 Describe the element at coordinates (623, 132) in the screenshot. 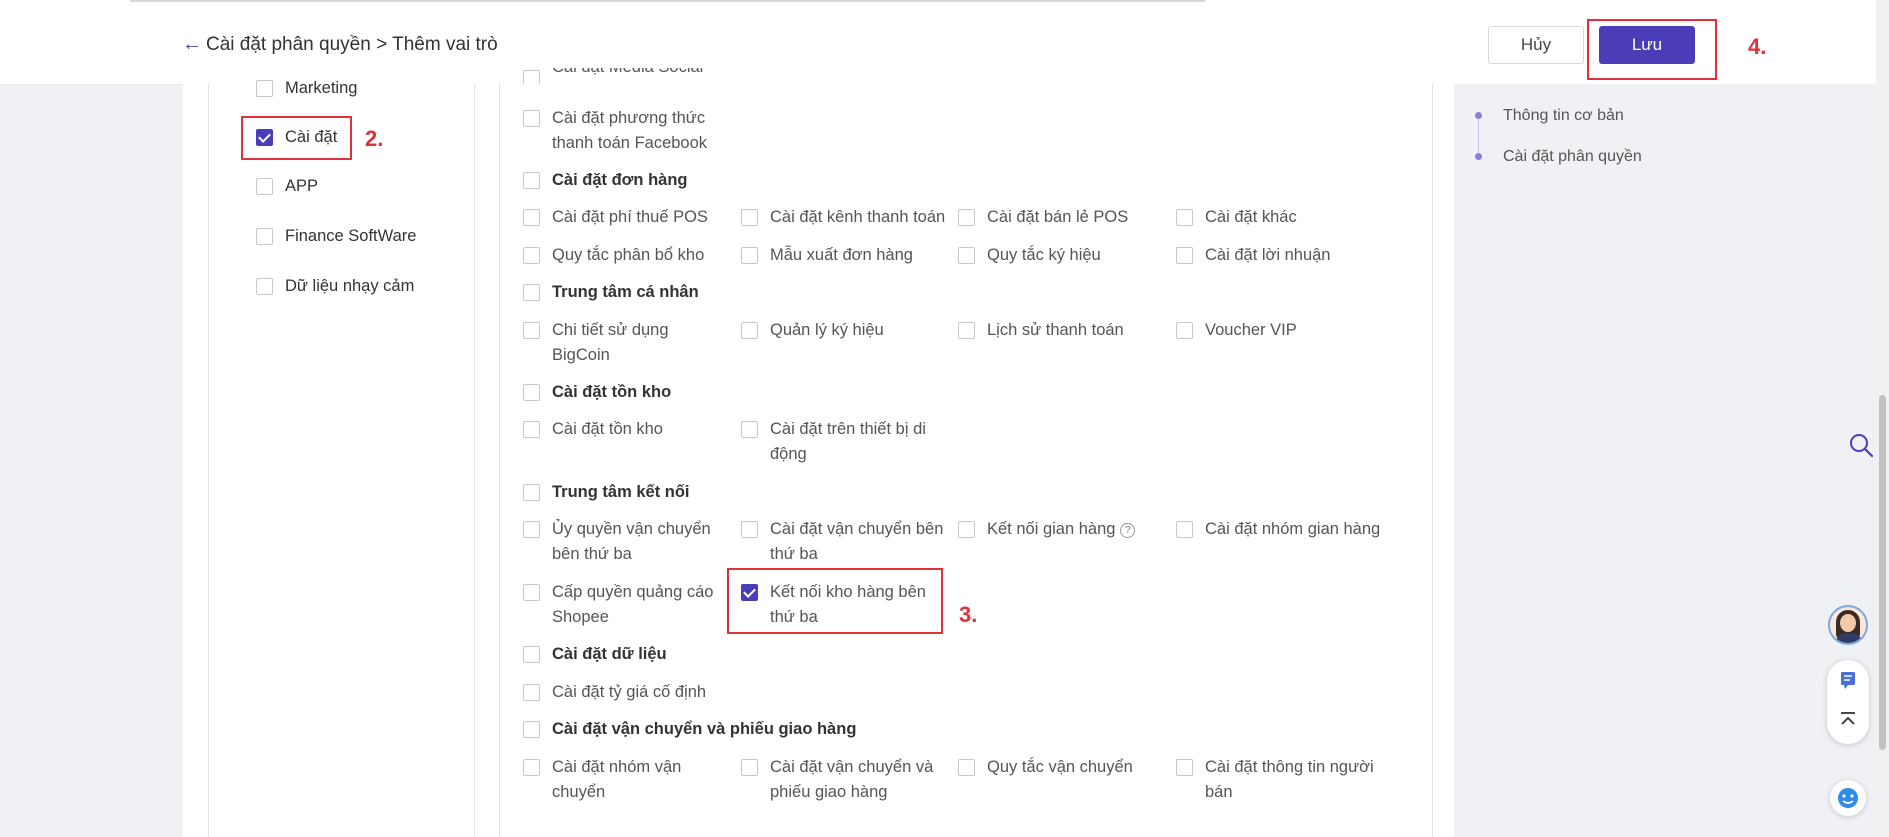

I see `perm-item-payment-facebook: Cài đặt phương thức thanh toán Facebook` at that location.